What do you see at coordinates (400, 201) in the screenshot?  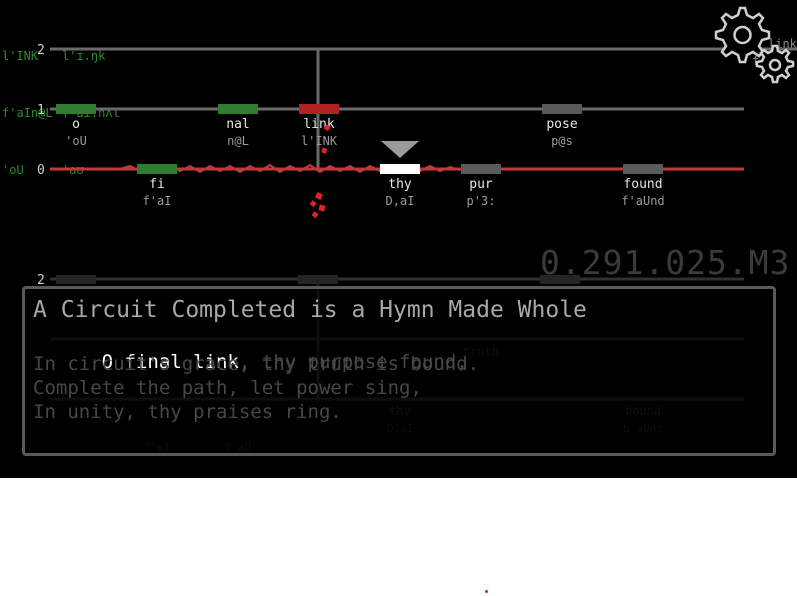 I see `phoneme-label: D,aI` at bounding box center [400, 201].